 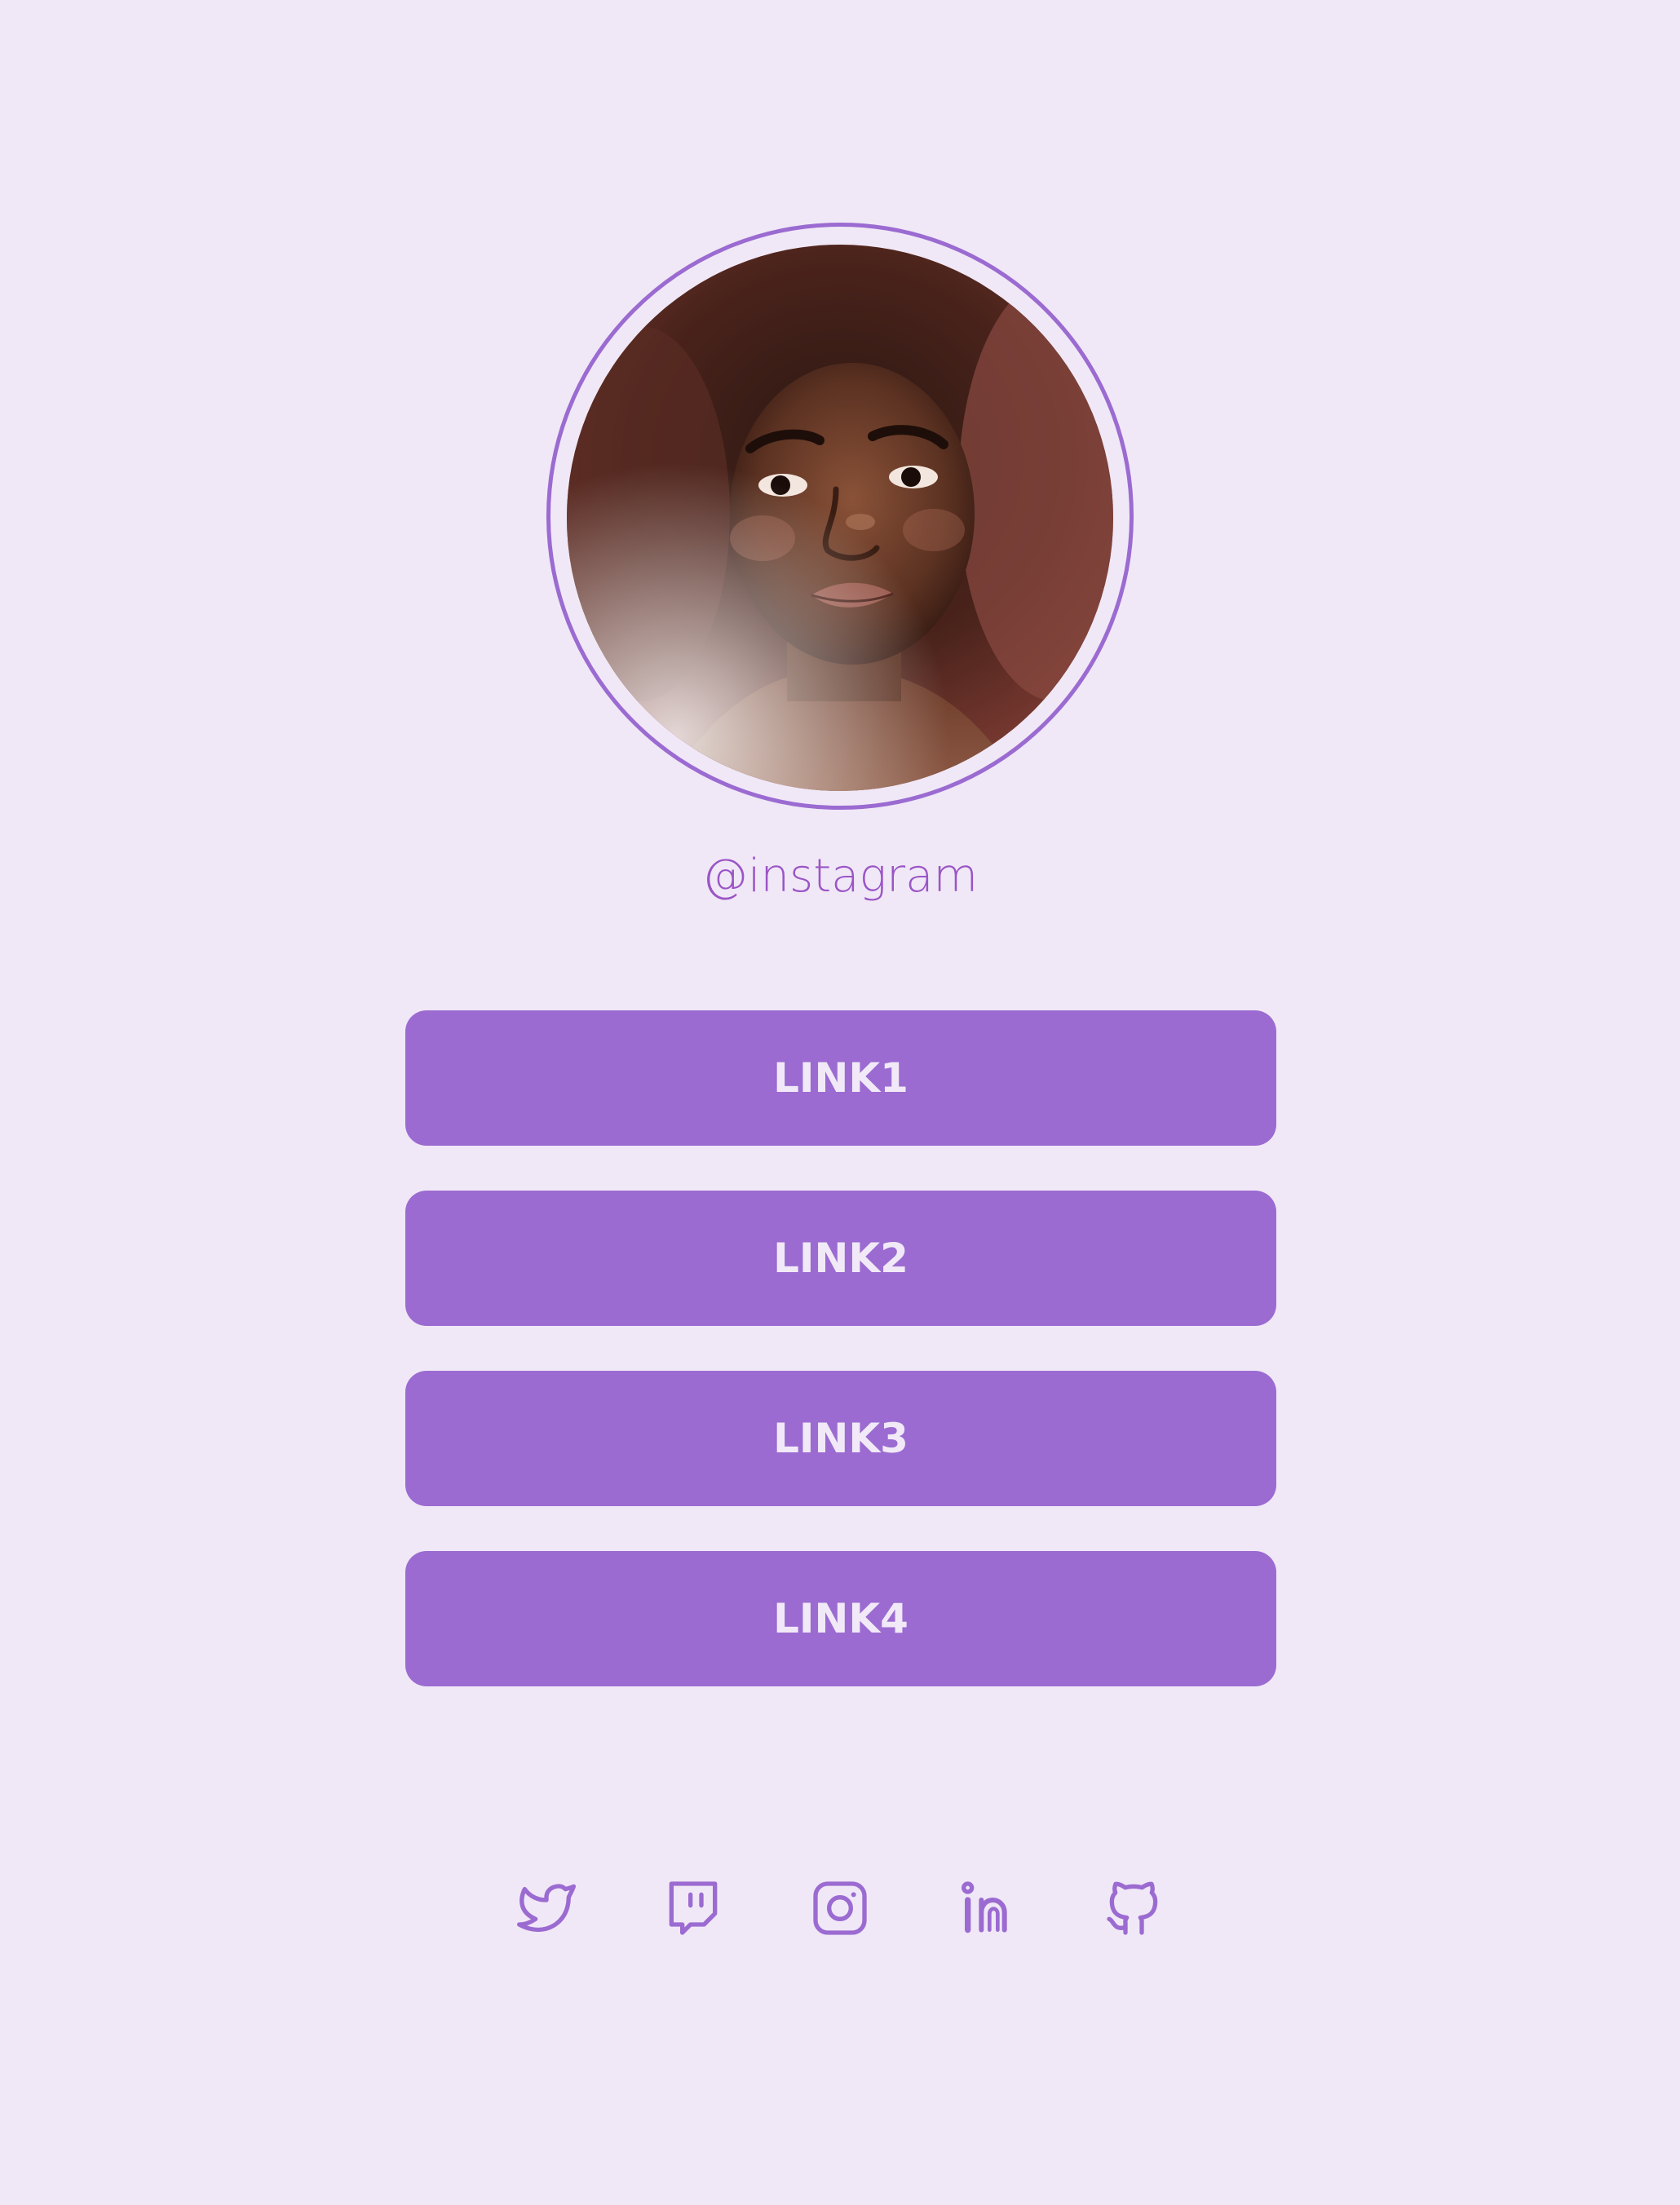 I want to click on linkedin-icon, so click(x=984, y=1907).